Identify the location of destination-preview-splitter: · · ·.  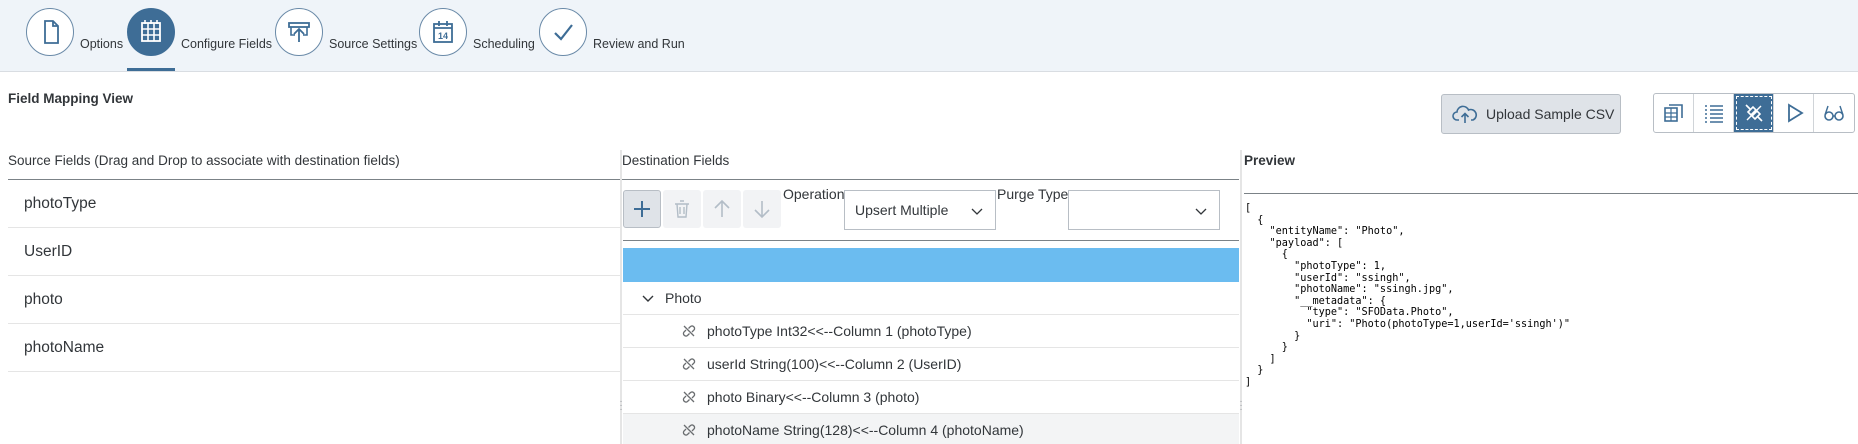
(1241, 297).